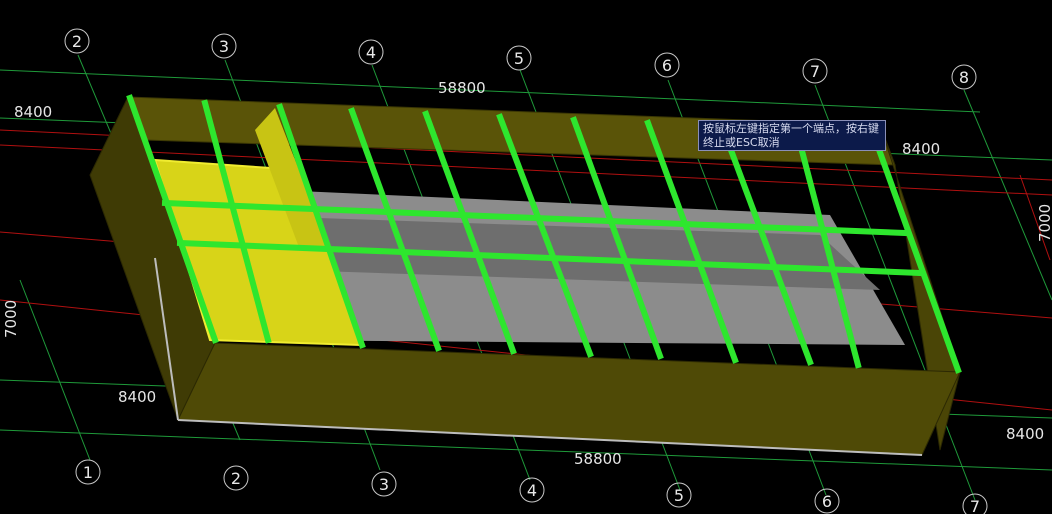  I want to click on axis-circle-top-4: 4, so click(371, 52).